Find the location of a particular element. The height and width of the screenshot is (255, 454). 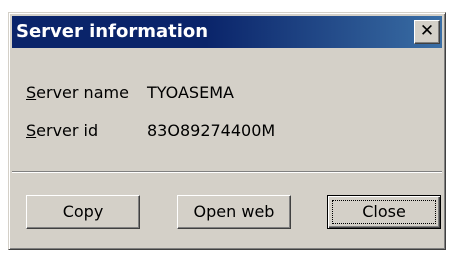

server-name-row: Server name TYOASEMA is located at coordinates (130, 93).